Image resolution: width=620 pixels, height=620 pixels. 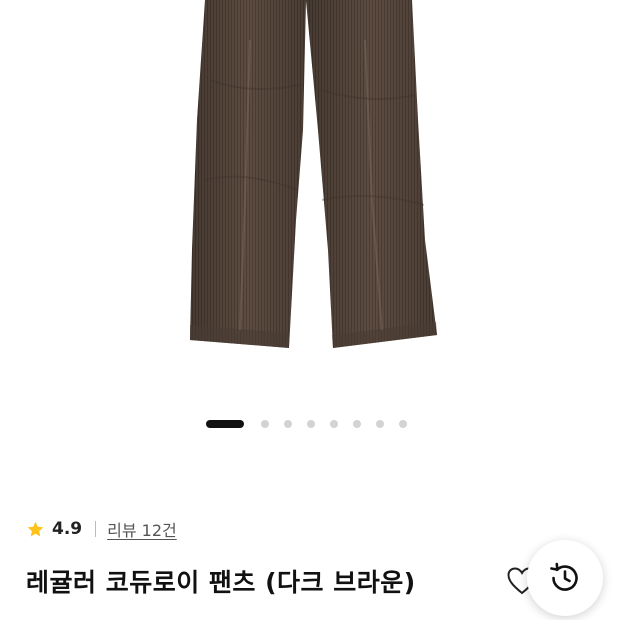 I want to click on divider, so click(x=96, y=529).